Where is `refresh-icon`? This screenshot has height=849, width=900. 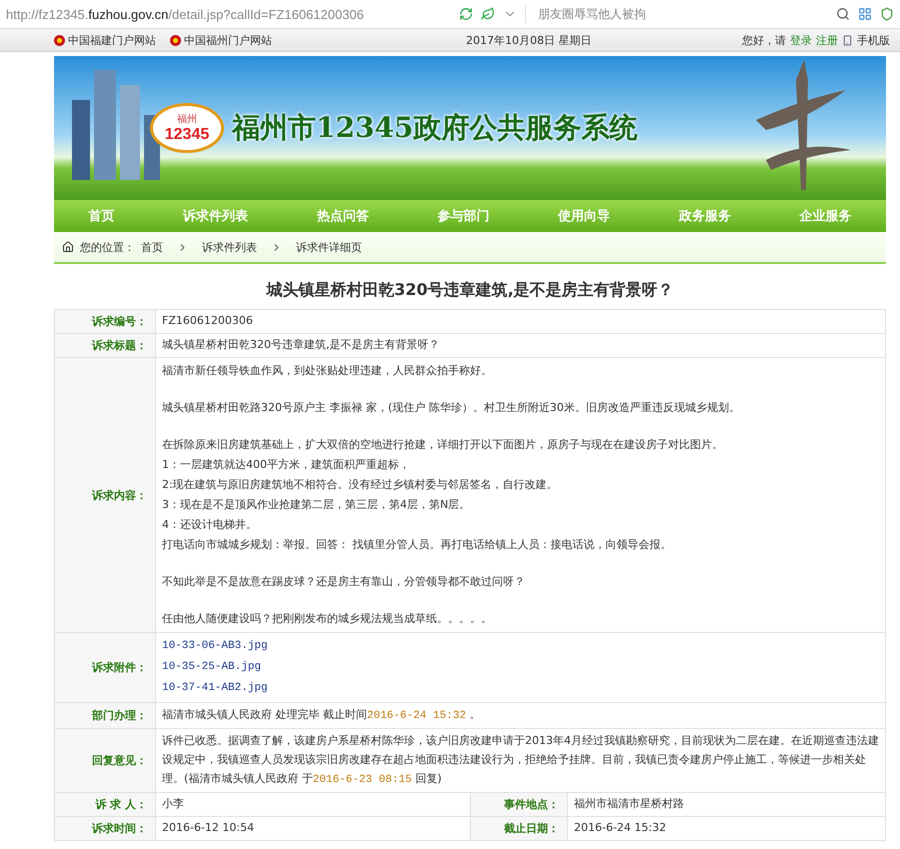
refresh-icon is located at coordinates (466, 14).